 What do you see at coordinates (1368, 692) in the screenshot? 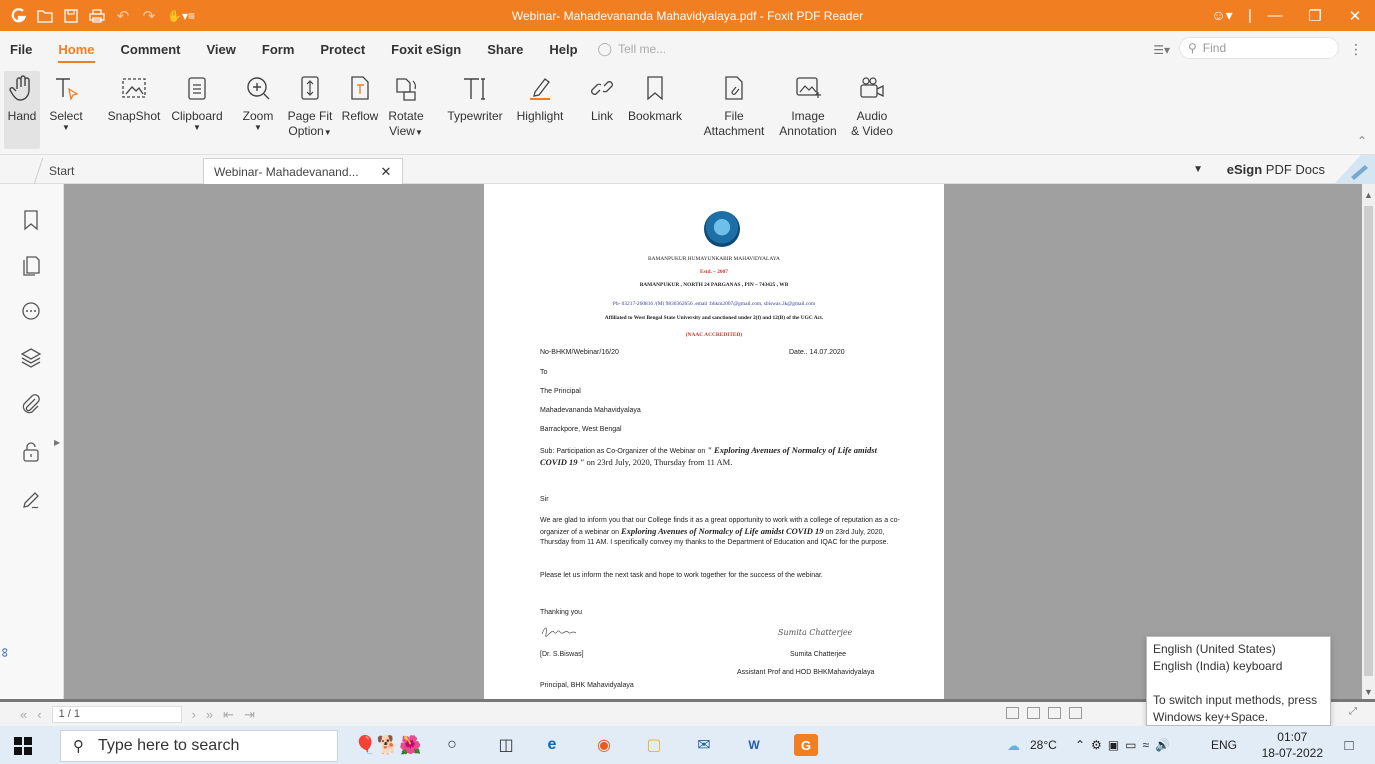
I see `scroll-down-icon: ▼` at bounding box center [1368, 692].